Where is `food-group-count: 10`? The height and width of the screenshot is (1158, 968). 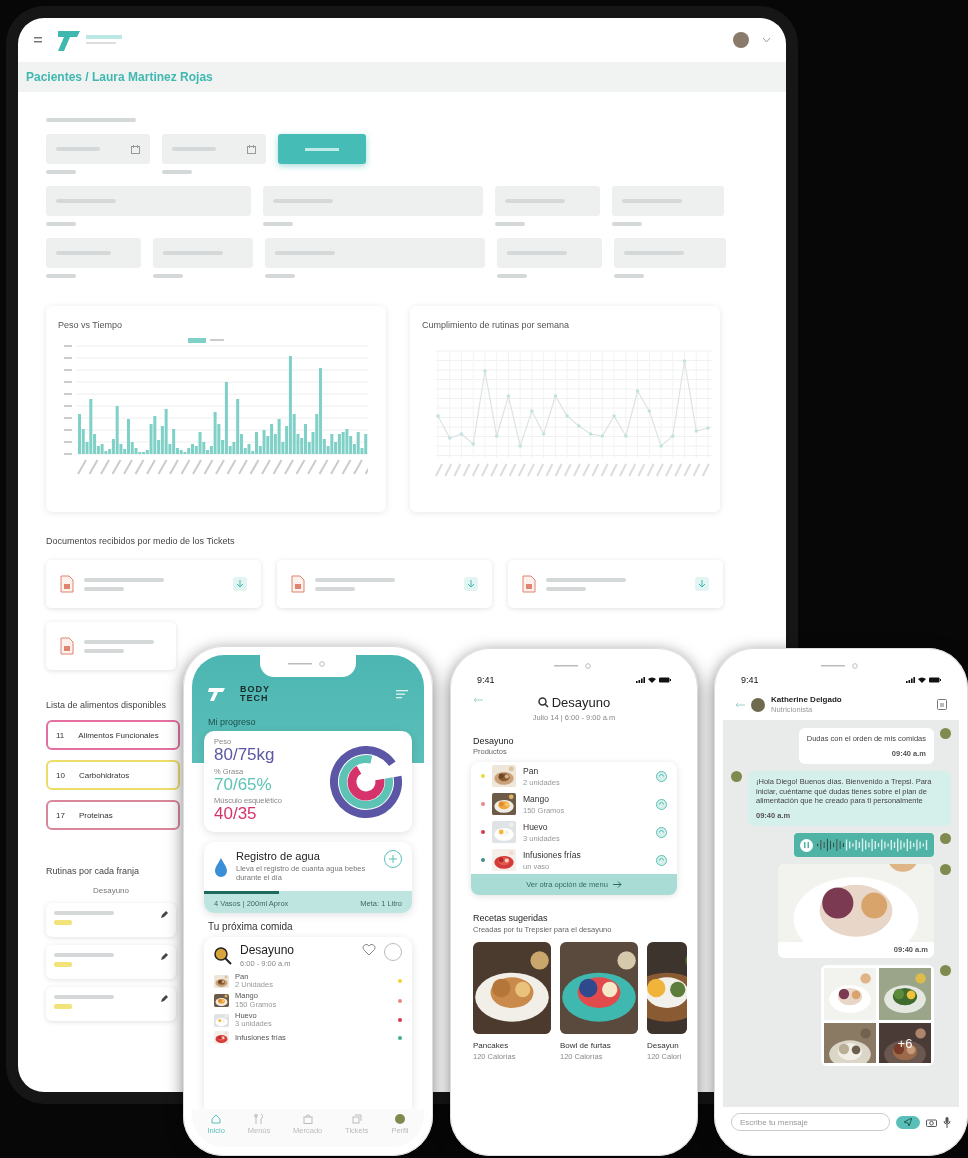 food-group-count: 10 is located at coordinates (60, 775).